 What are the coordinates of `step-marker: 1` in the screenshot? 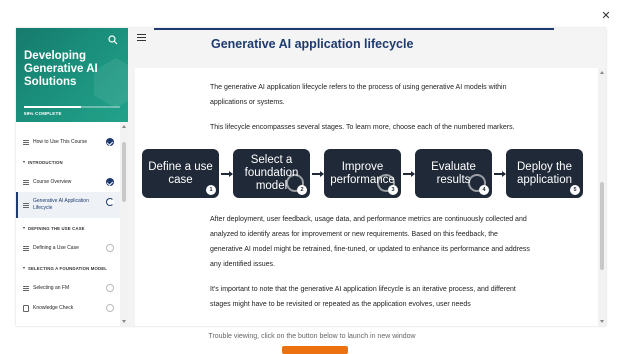 It's located at (211, 190).